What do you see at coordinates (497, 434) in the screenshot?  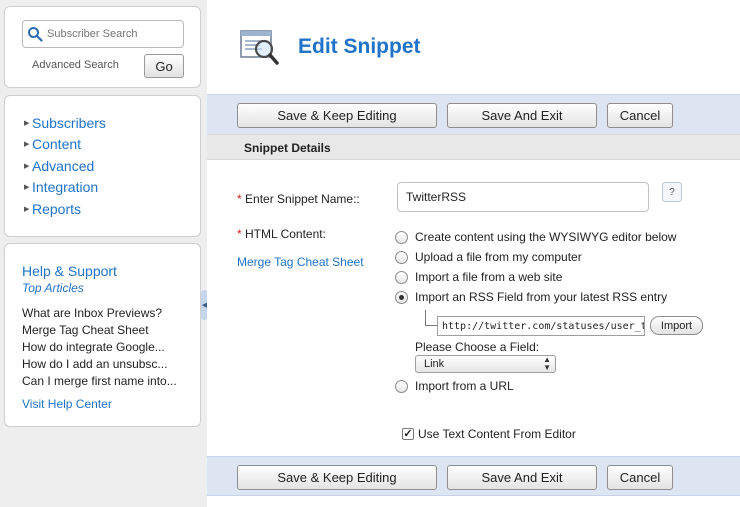 I see `use-text-content-label: Use Text Content From Editor` at bounding box center [497, 434].